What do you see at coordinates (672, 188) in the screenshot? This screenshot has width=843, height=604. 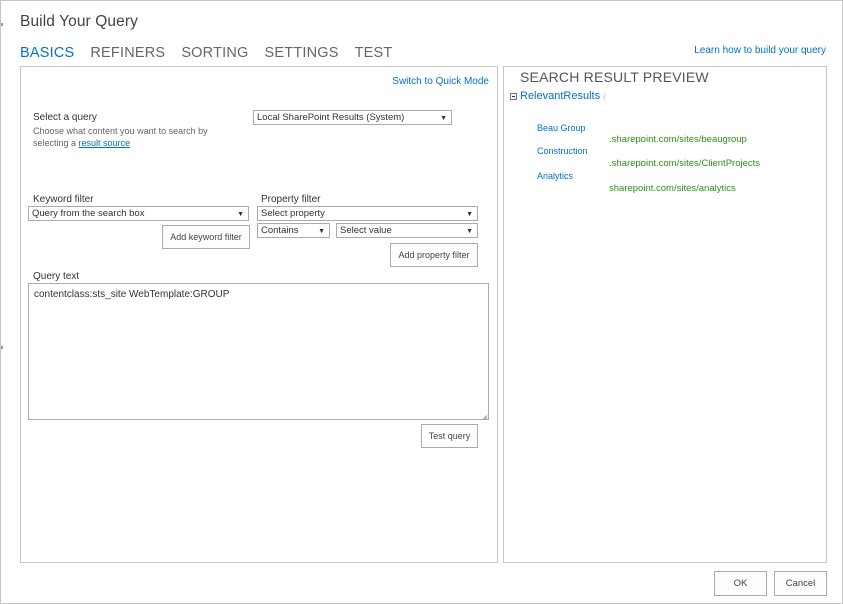 I see `result-url: sharepoint.com/sites/analytics` at bounding box center [672, 188].